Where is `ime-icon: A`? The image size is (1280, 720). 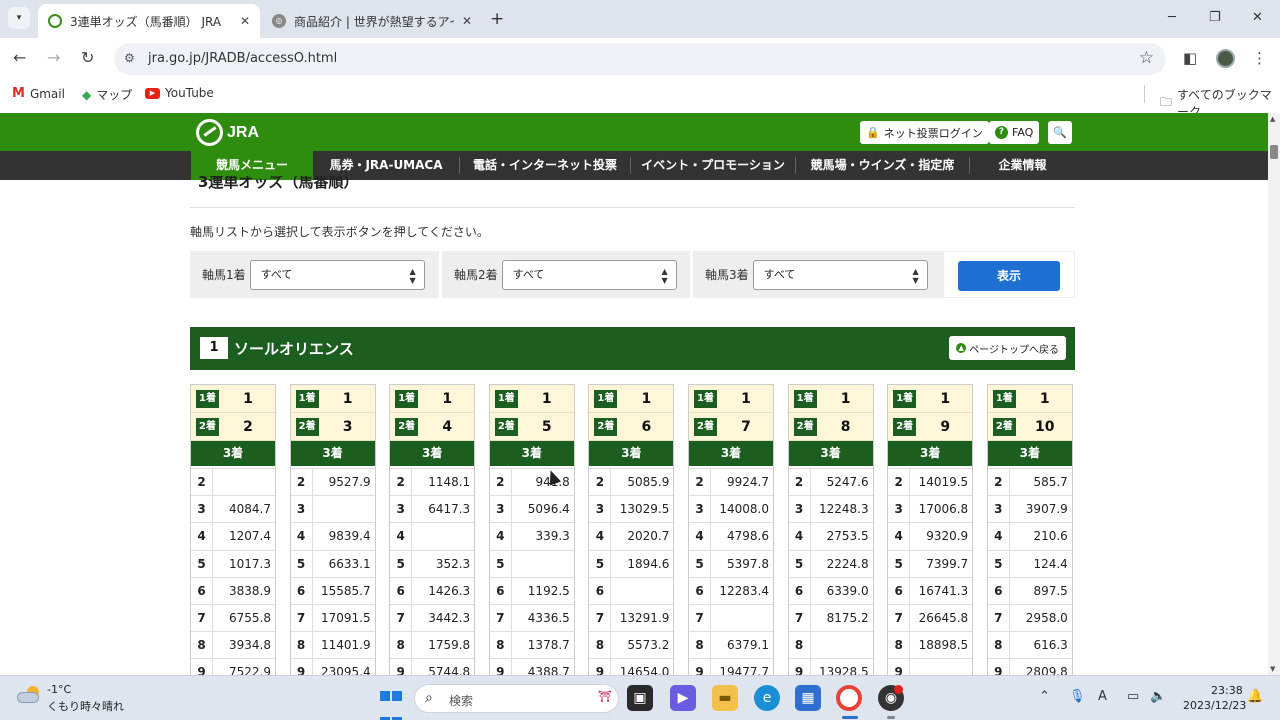
ime-icon: A is located at coordinates (1102, 696).